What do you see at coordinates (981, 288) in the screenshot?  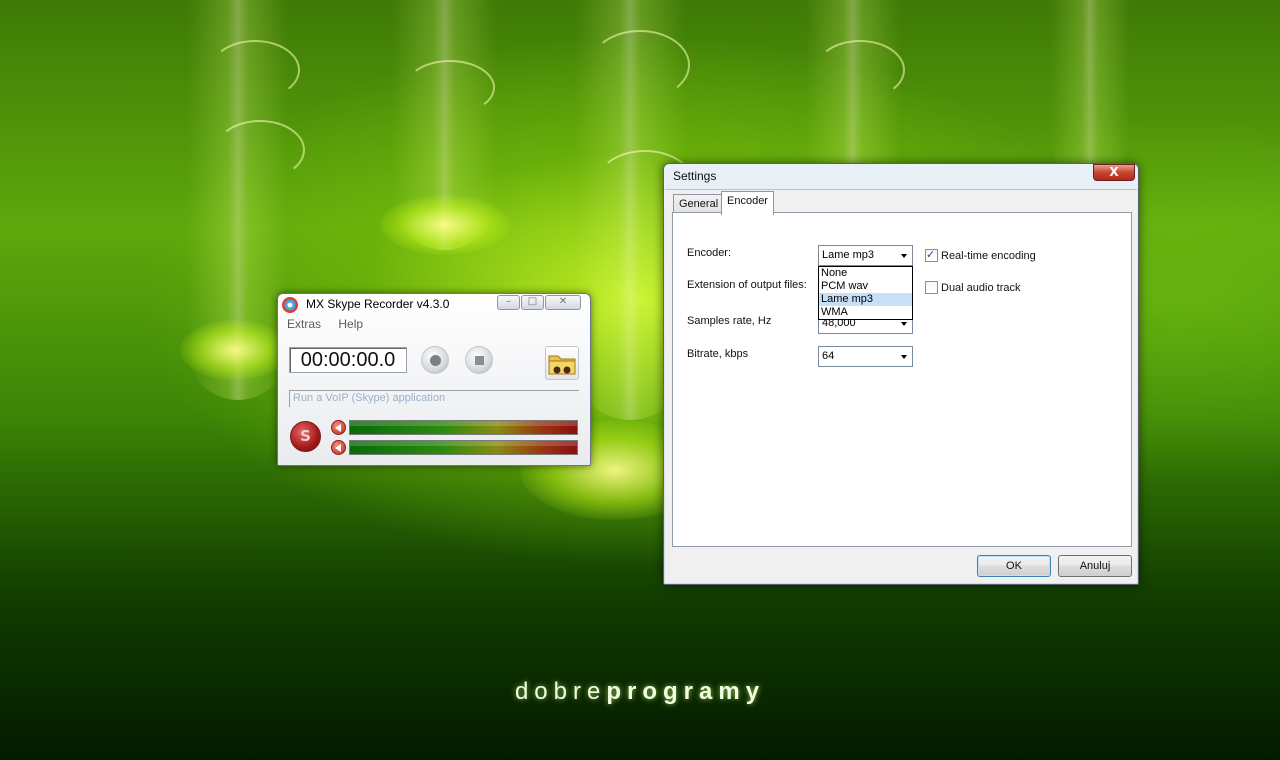 I see `dual-audio-track-label: Dual audio track` at bounding box center [981, 288].